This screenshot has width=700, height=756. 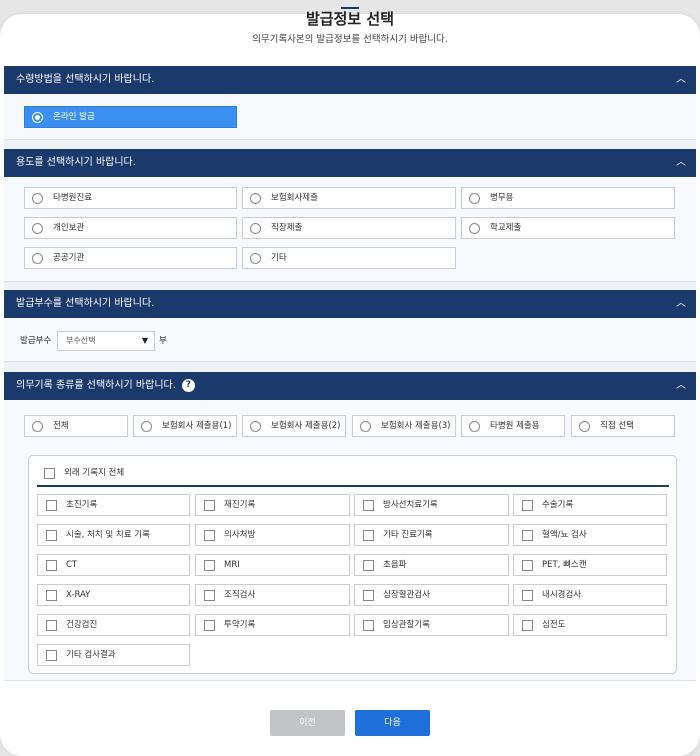 I want to click on record-type-option: 타병원 제출용, so click(x=513, y=426).